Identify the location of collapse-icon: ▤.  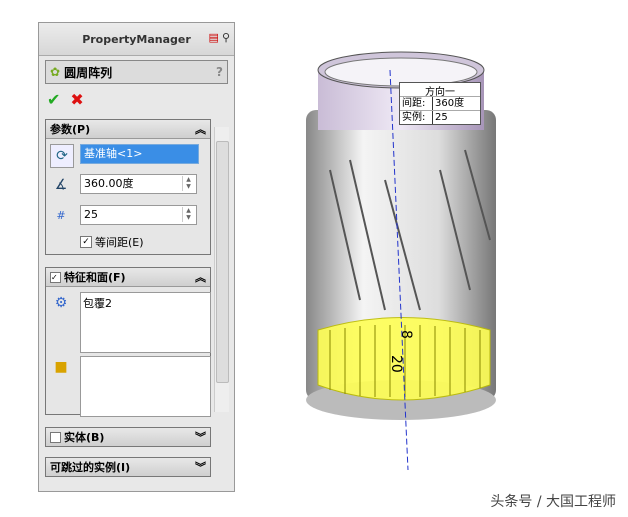
(214, 37).